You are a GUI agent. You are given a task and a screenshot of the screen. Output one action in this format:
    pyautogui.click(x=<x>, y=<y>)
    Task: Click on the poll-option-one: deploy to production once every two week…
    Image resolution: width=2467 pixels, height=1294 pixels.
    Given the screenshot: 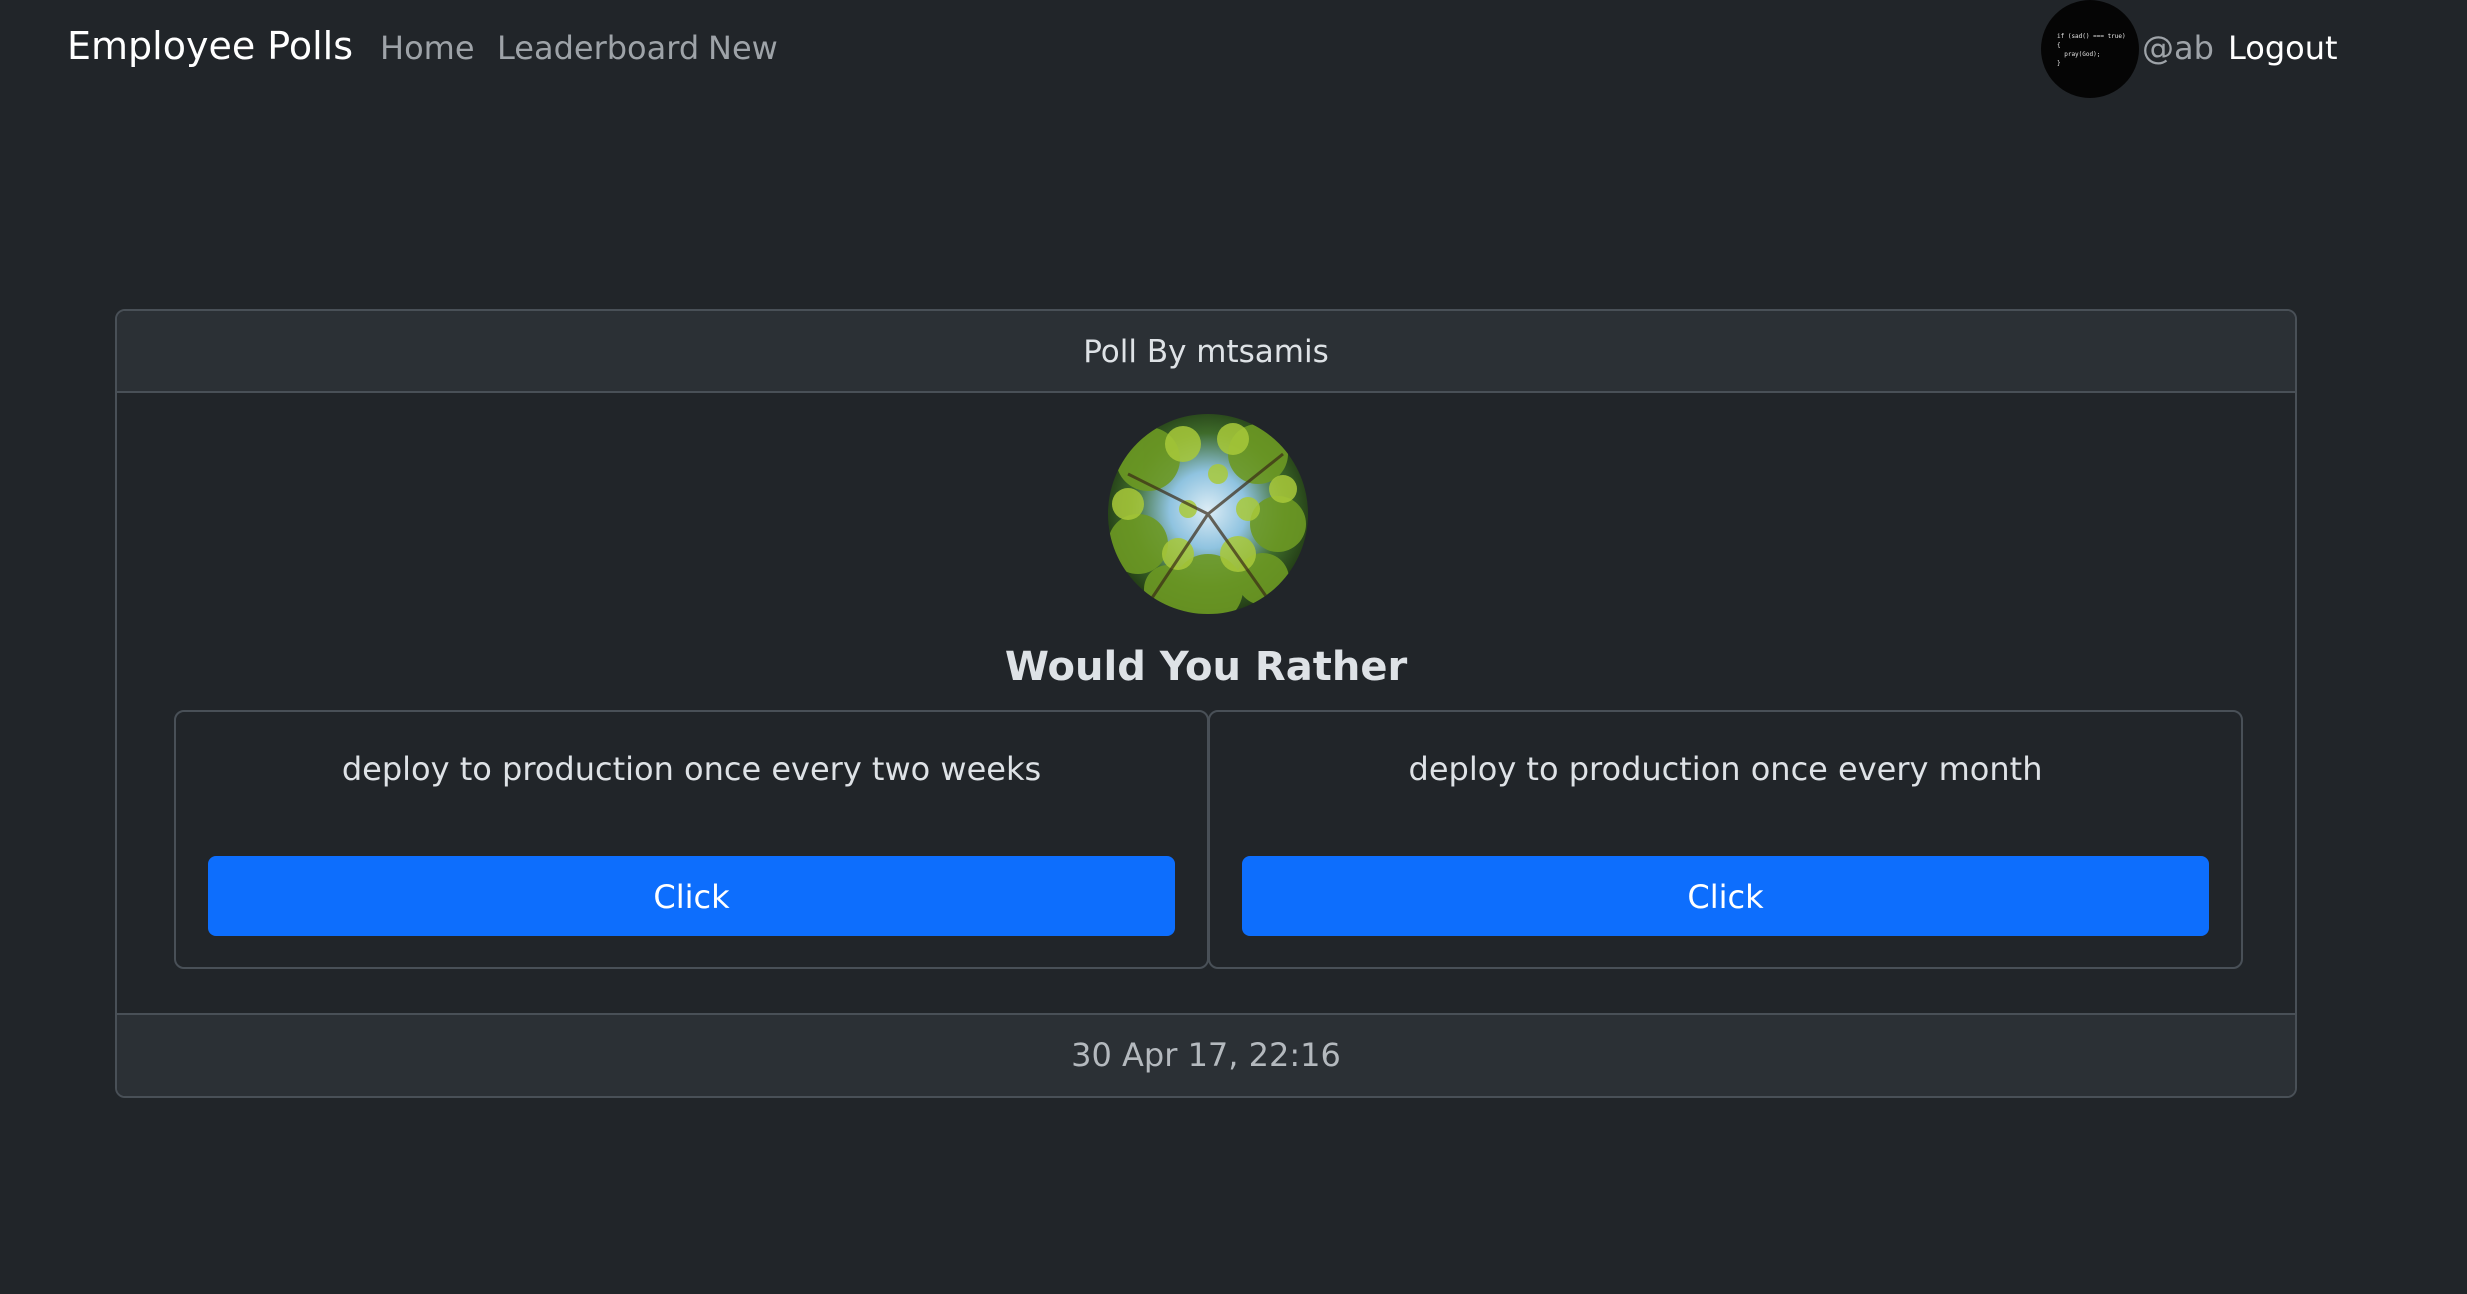 What is the action you would take?
    pyautogui.click(x=691, y=839)
    